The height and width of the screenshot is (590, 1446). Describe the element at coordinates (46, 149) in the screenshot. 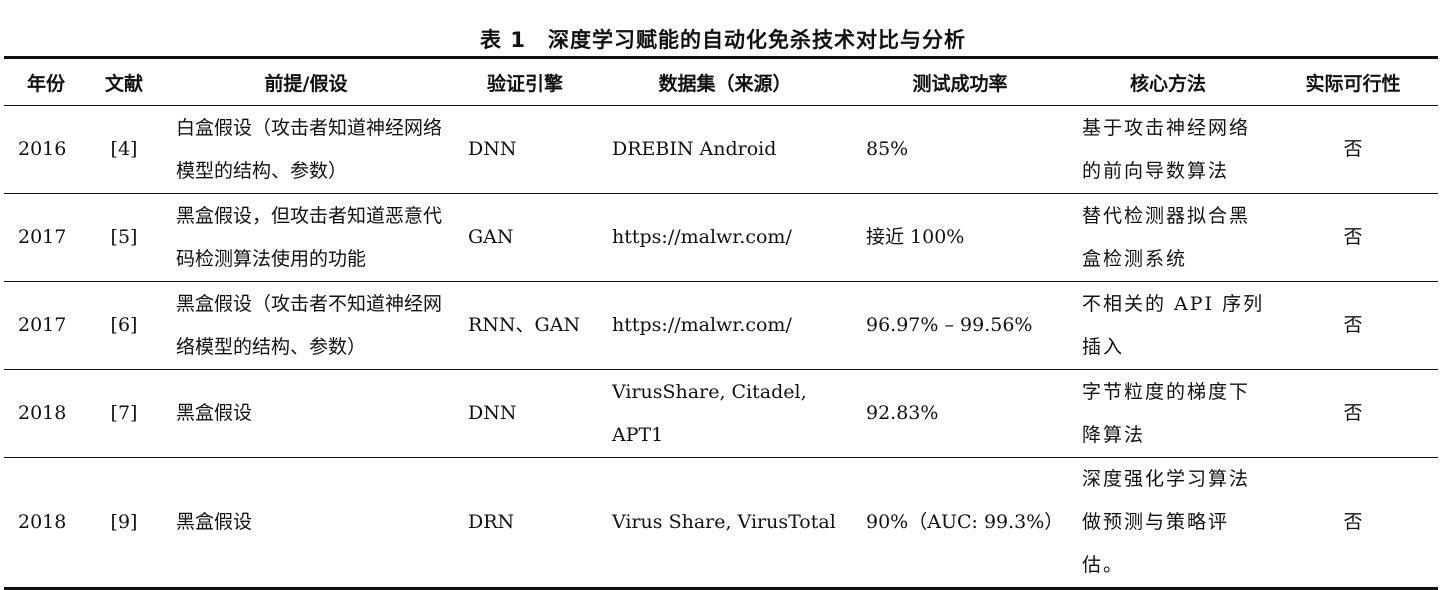

I see `cell-year: 2016` at that location.